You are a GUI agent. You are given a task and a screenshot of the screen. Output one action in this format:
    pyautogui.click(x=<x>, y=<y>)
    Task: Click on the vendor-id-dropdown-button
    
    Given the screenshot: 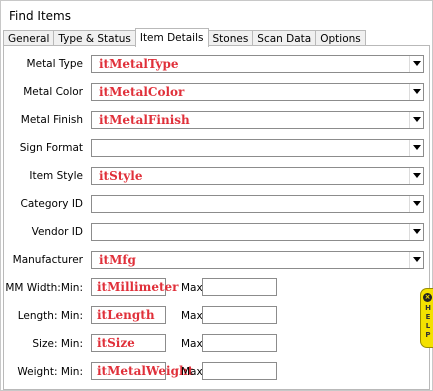 What is the action you would take?
    pyautogui.click(x=416, y=232)
    